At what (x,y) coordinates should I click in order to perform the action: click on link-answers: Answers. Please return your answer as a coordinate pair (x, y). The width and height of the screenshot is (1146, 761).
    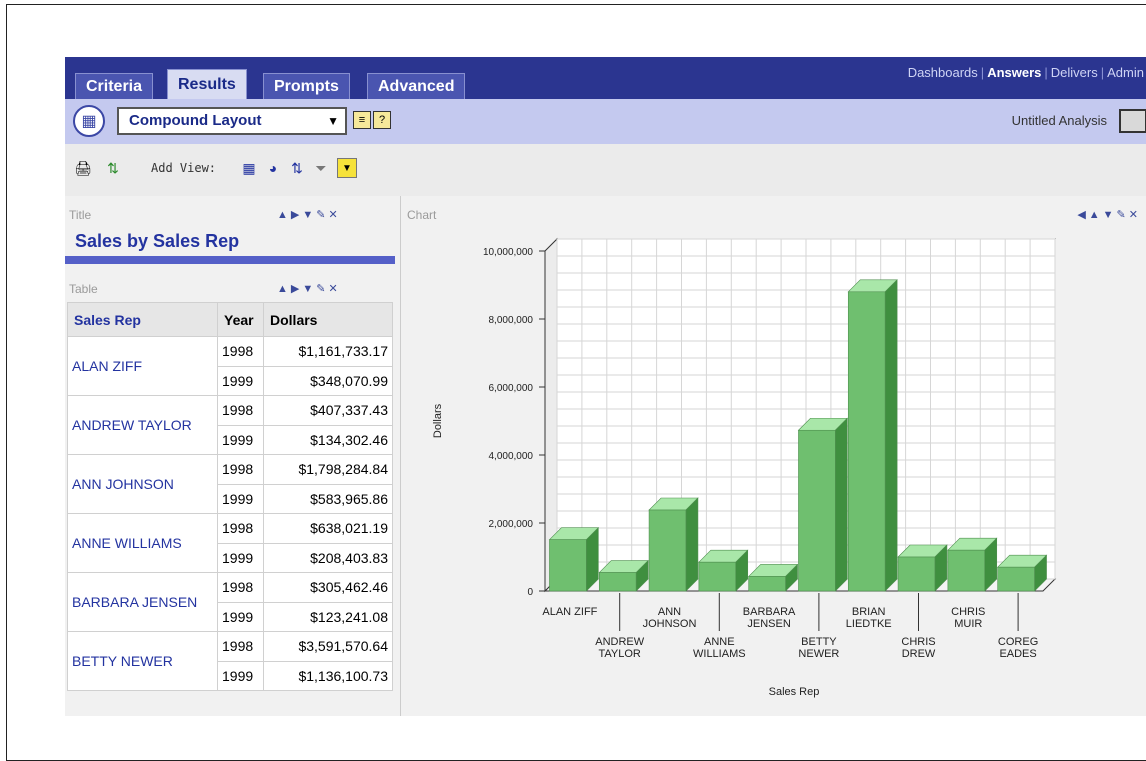
    Looking at the image, I should click on (1014, 72).